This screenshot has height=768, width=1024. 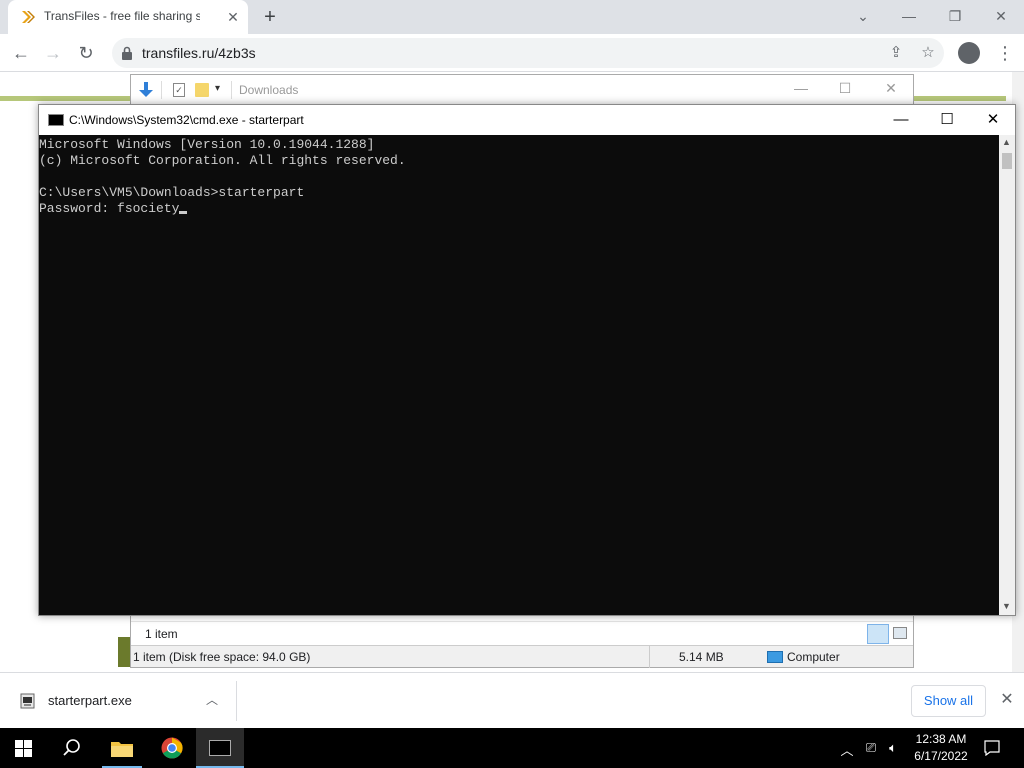 I want to click on clock-date: 6/17/2022, so click(x=941, y=756).